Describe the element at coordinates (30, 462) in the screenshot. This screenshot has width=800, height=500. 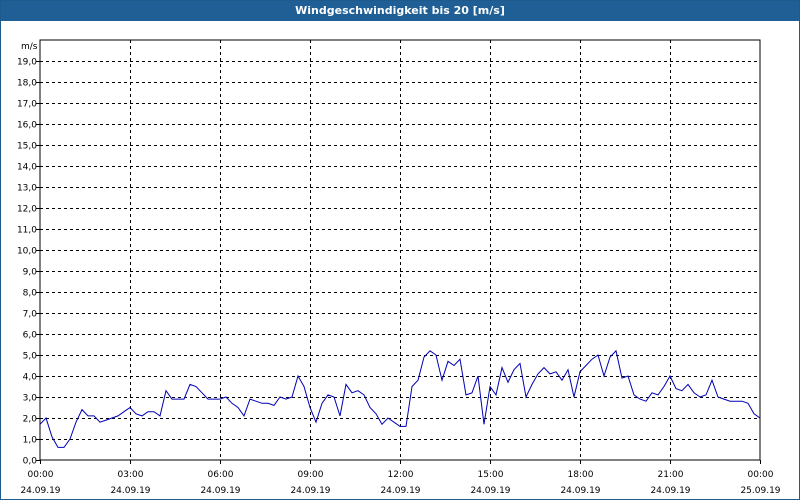
I see `y-tick-label: 0,0` at that location.